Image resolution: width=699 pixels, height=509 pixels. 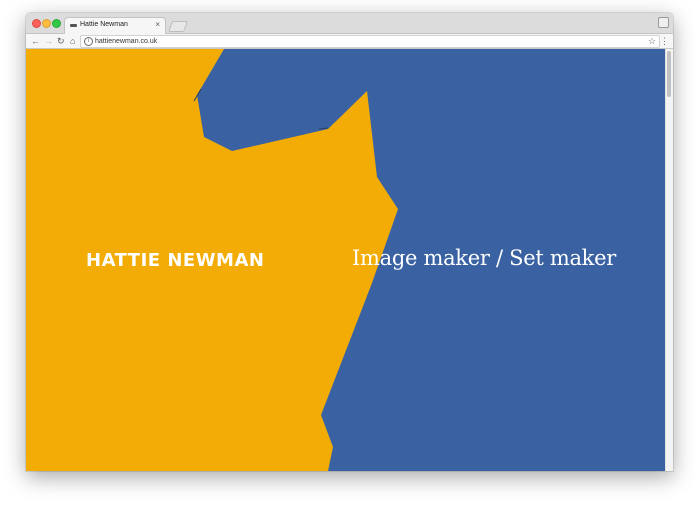 I want to click on tagline: Image maker / Set maker, so click(x=484, y=258).